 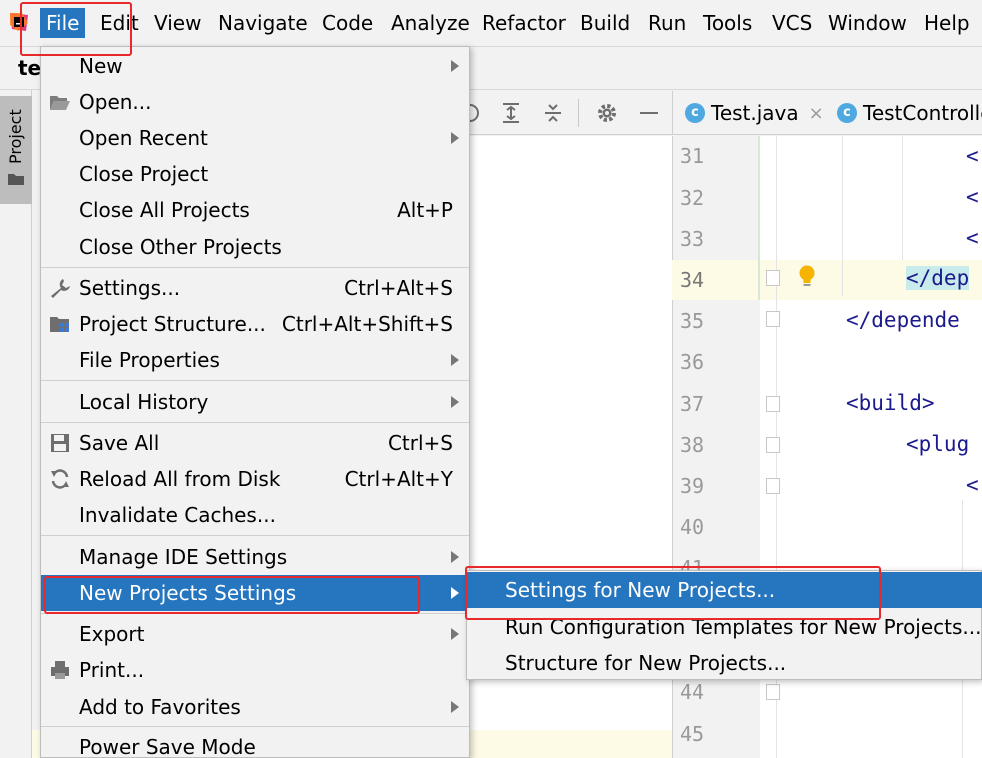 I want to click on minimize-icon, so click(x=649, y=113).